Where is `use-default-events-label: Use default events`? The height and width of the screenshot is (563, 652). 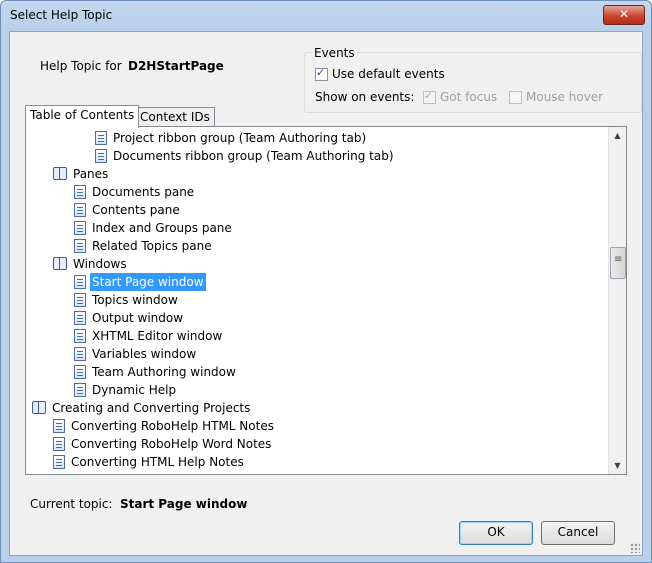
use-default-events-label: Use default events is located at coordinates (388, 74).